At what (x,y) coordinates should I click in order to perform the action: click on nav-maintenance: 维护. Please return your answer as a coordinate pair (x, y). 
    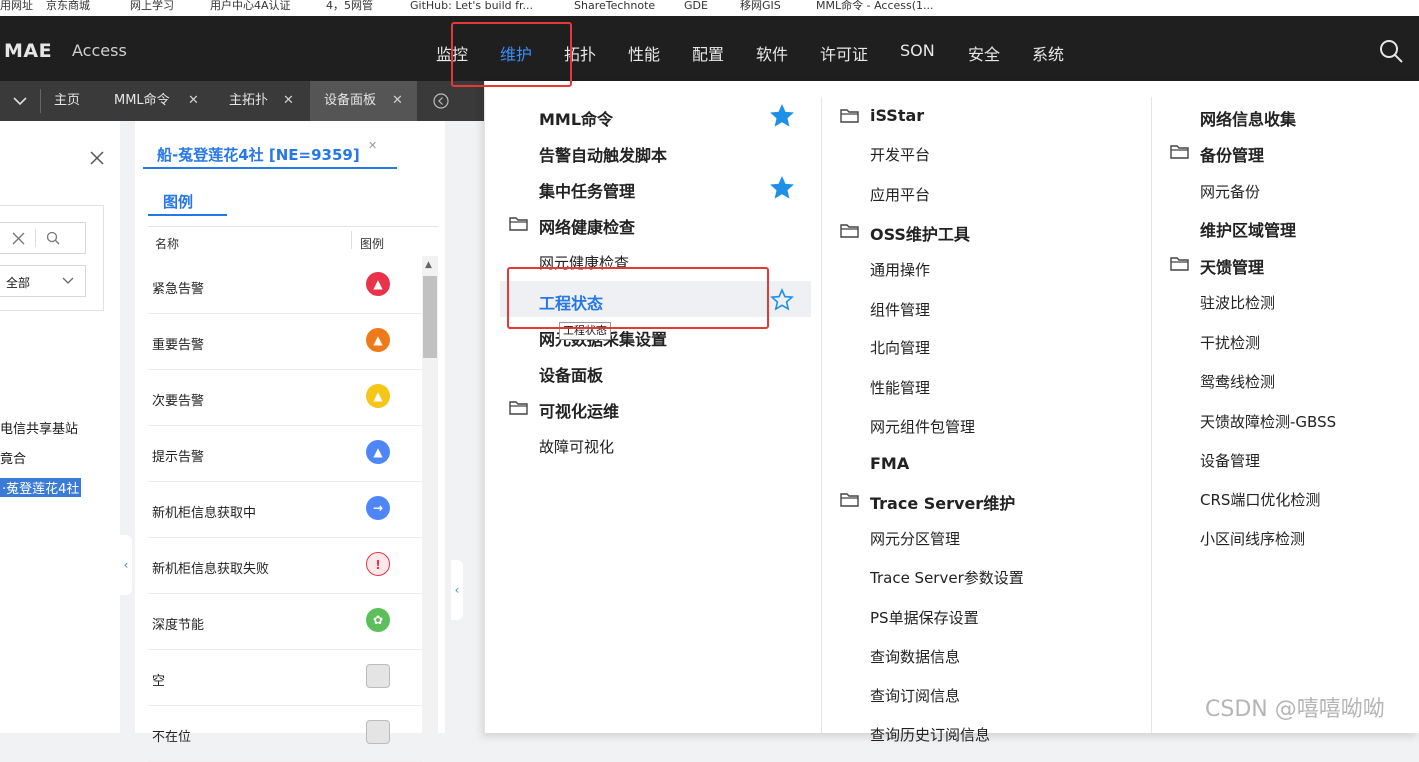
    Looking at the image, I should click on (516, 53).